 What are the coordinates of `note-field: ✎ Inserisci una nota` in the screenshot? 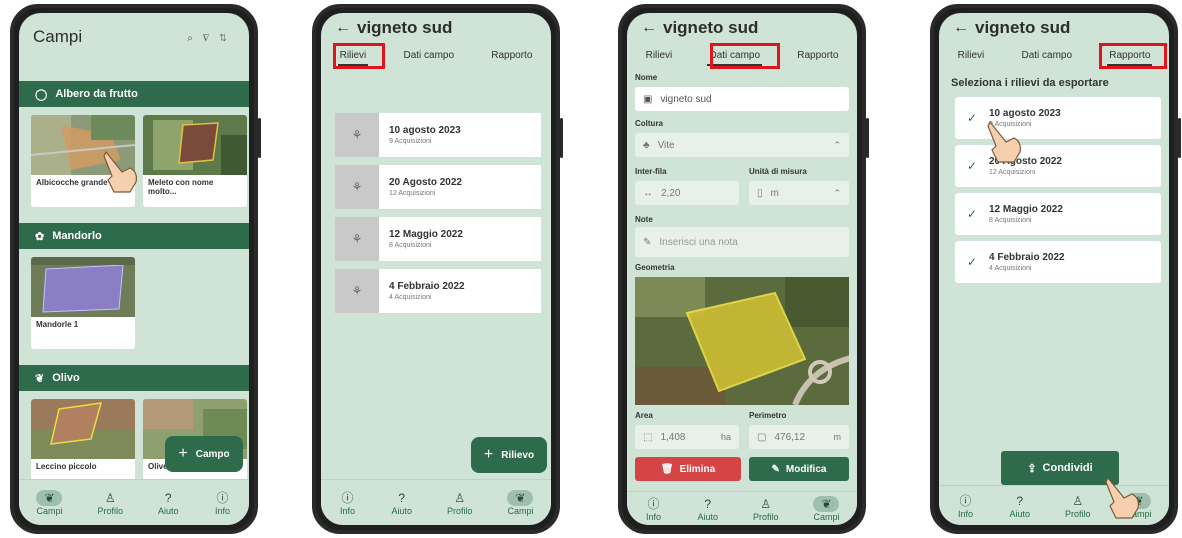 It's located at (742, 242).